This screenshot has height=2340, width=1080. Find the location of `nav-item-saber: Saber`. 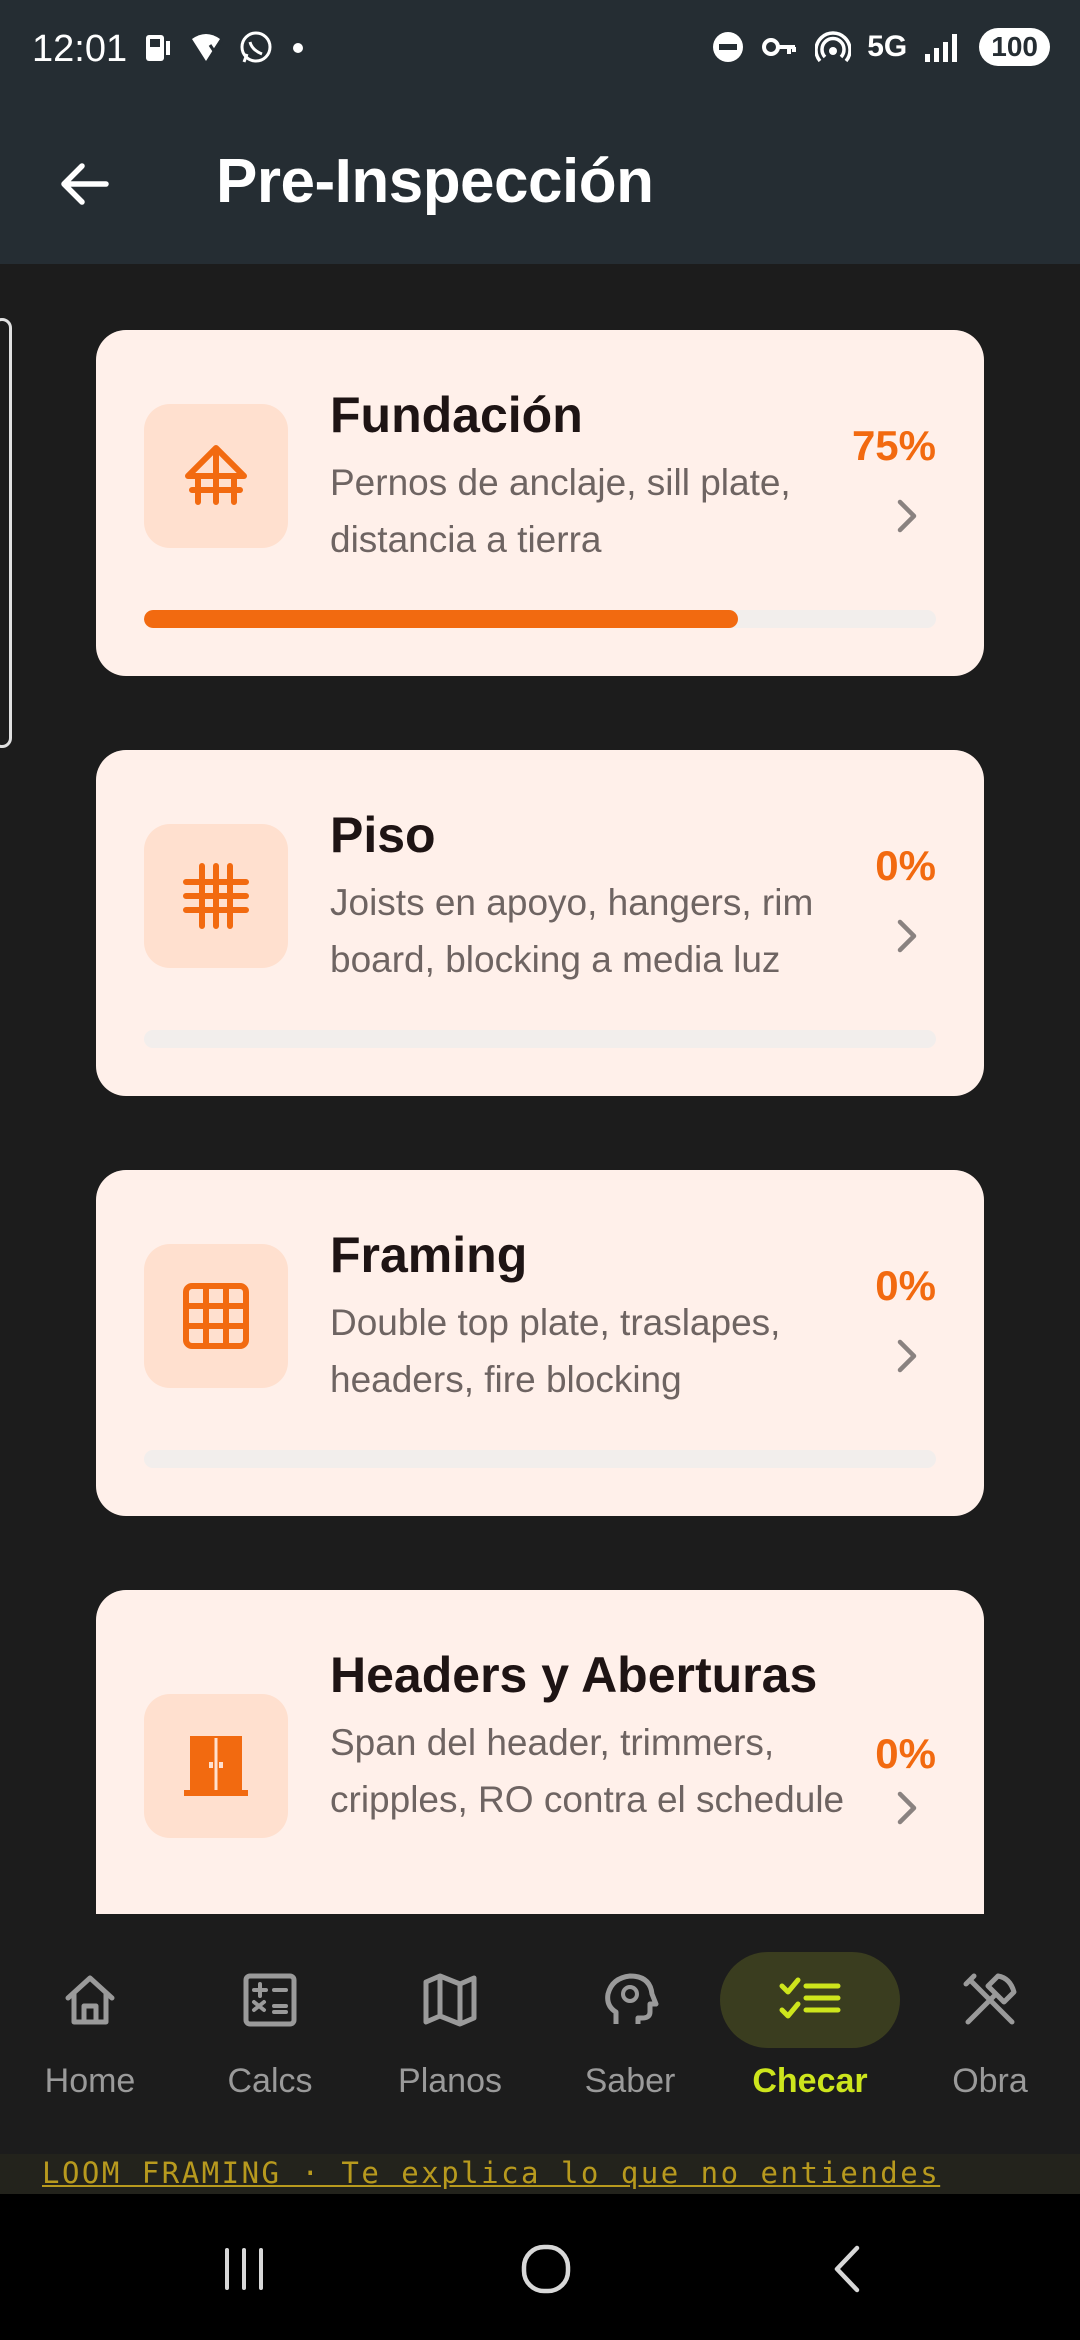

nav-item-saber: Saber is located at coordinates (630, 2037).